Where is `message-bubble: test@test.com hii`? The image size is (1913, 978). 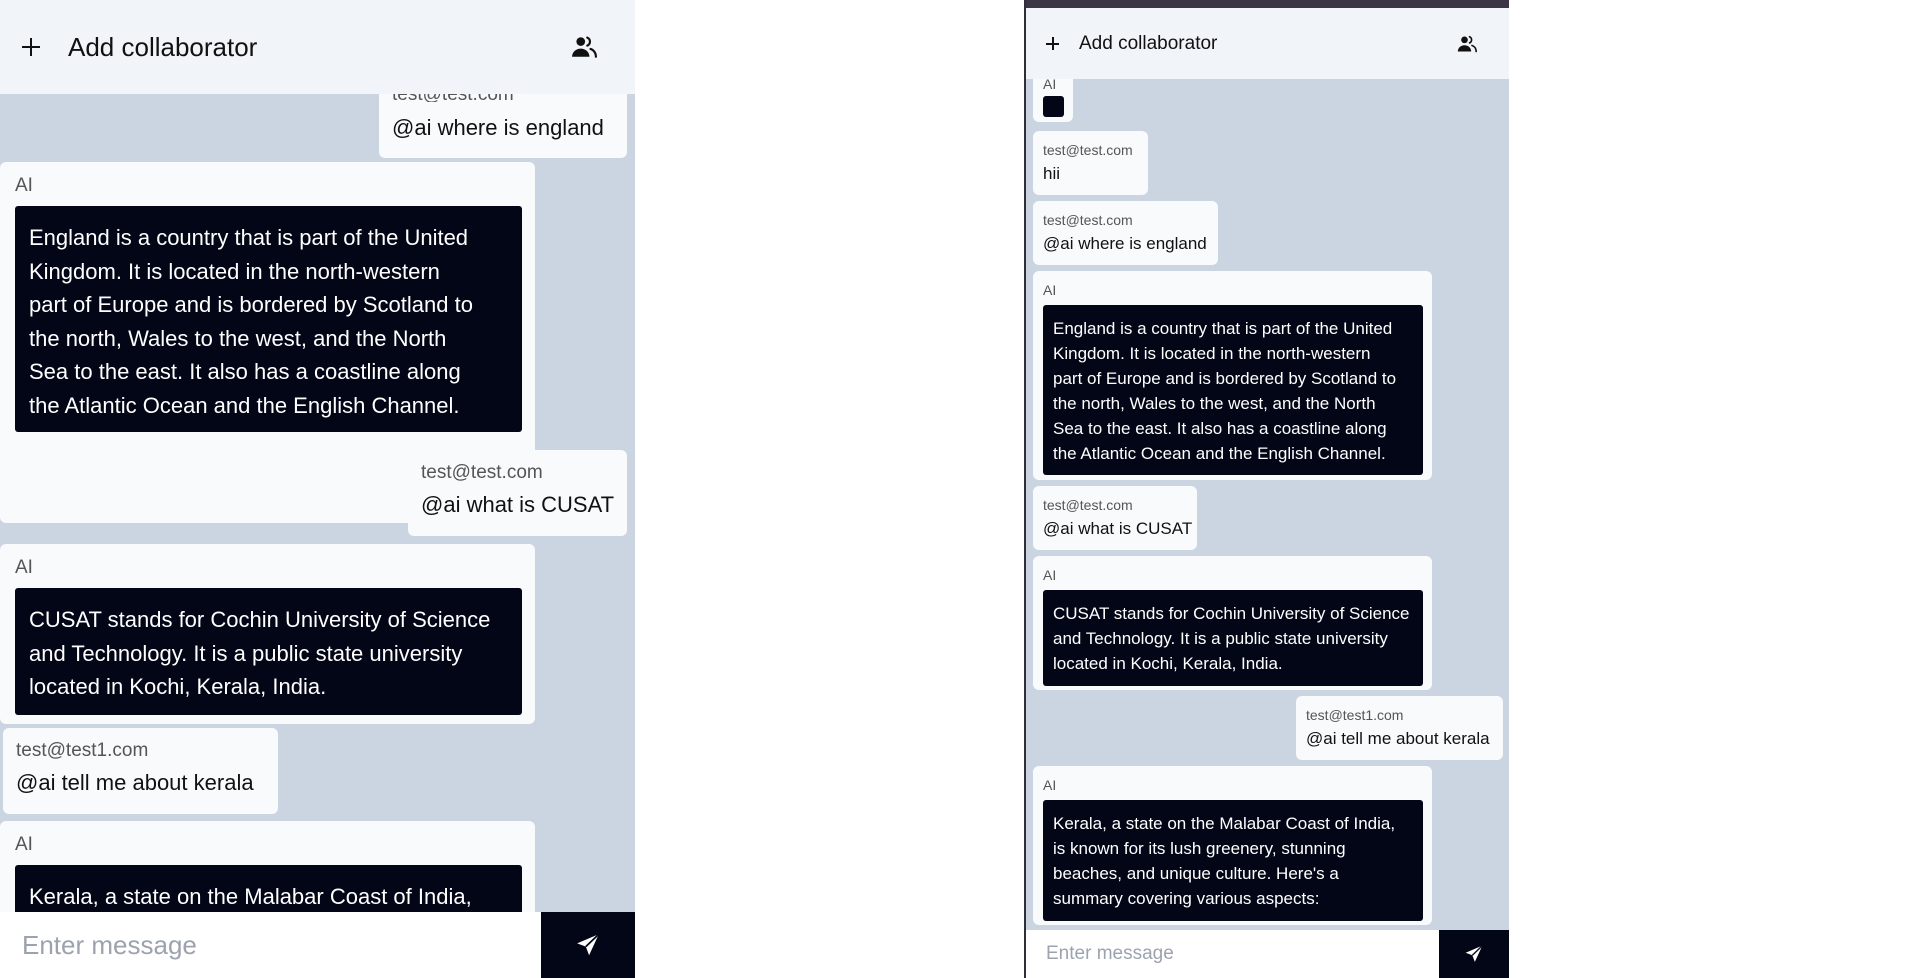
message-bubble: test@test.com hii is located at coordinates (1090, 163).